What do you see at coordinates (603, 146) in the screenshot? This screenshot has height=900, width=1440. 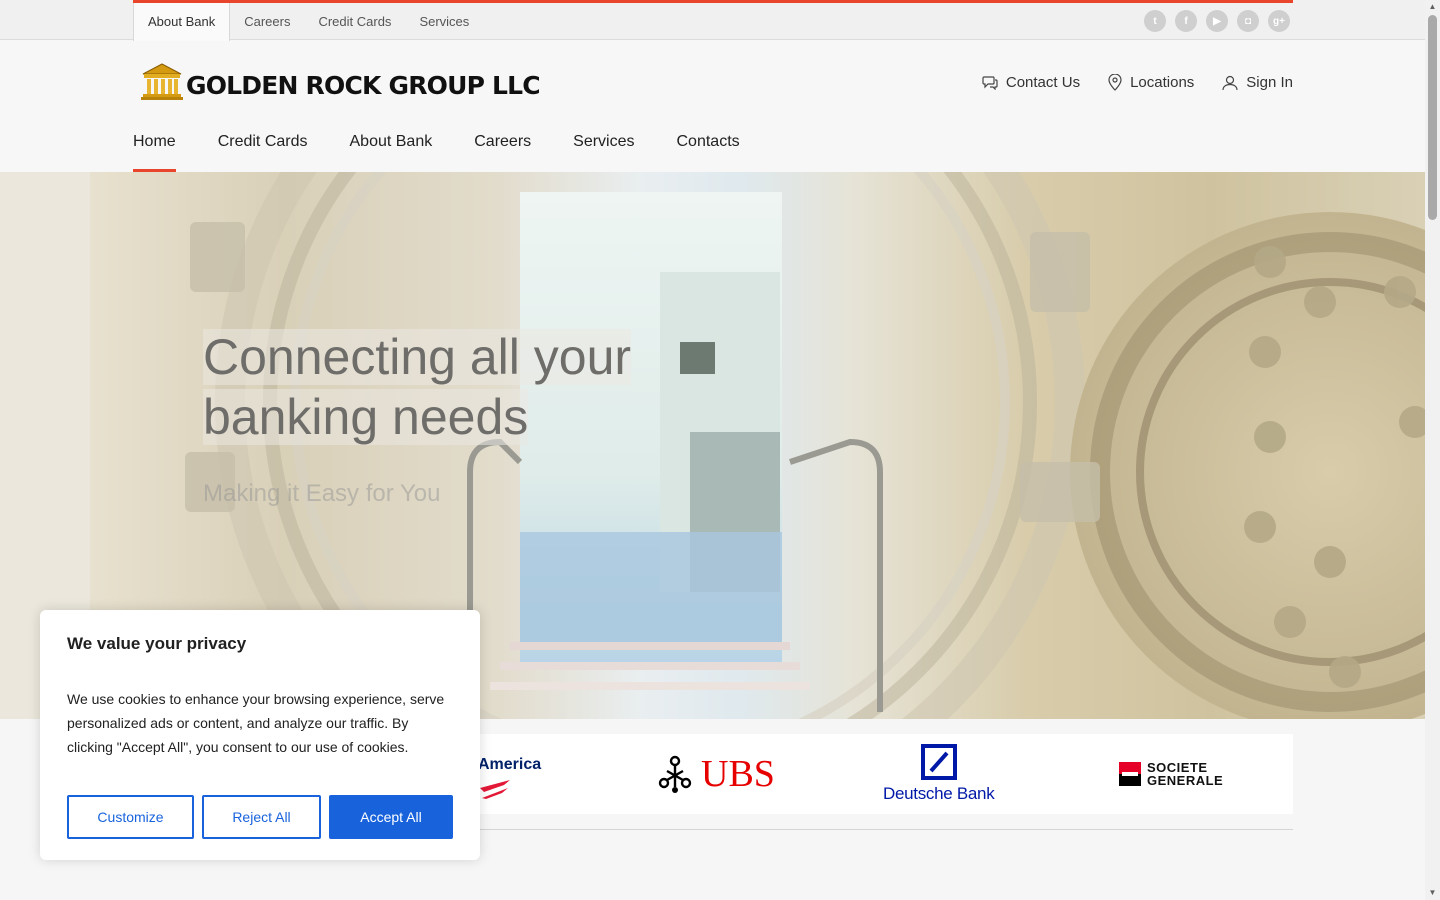 I see `nav-item-services: Services` at bounding box center [603, 146].